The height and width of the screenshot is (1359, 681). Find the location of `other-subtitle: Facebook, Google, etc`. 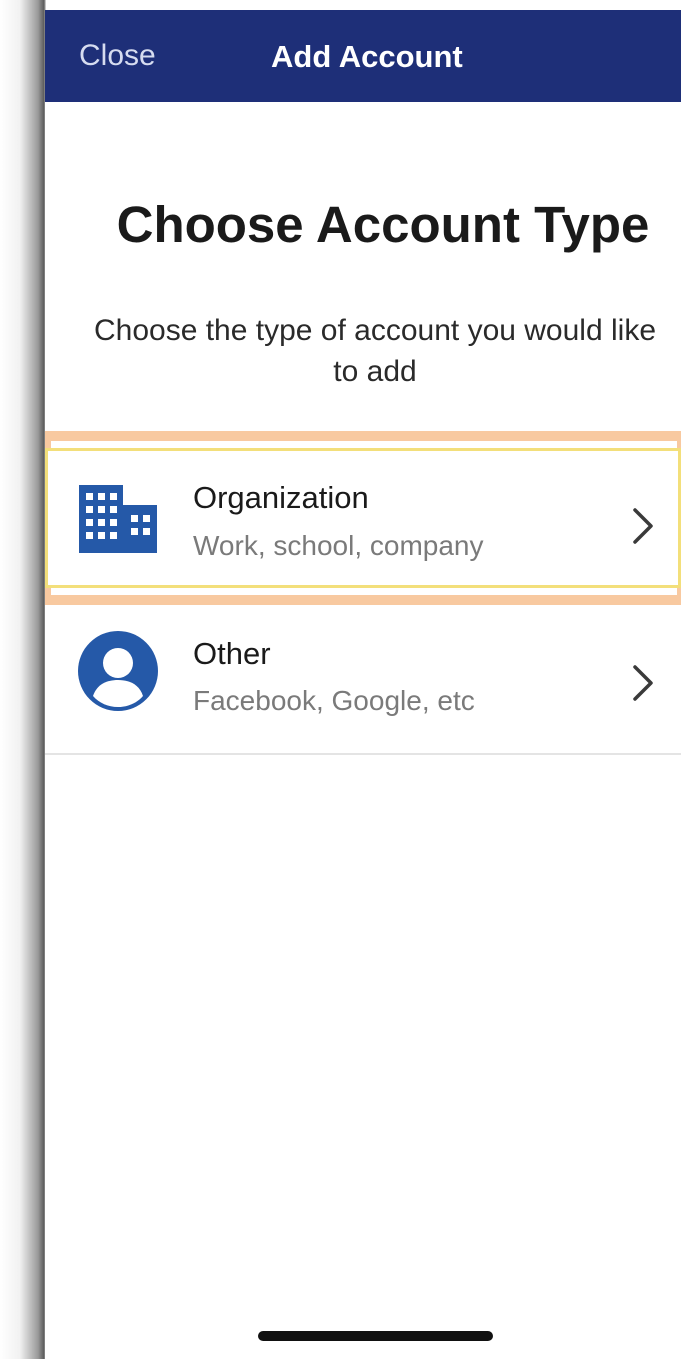

other-subtitle: Facebook, Google, etc is located at coordinates (334, 700).